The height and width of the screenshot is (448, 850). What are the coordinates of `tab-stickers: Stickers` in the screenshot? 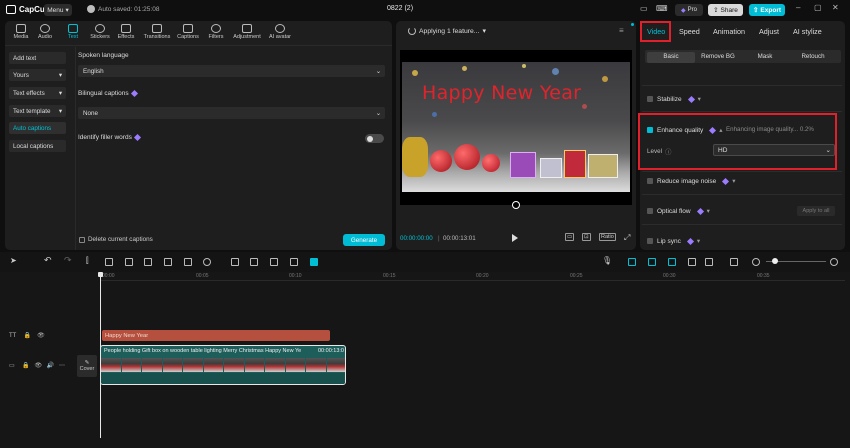 It's located at (100, 32).